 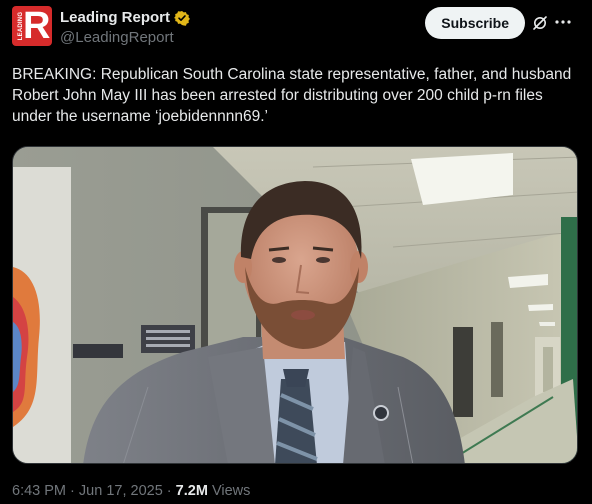 I want to click on views-count: 7.2M, so click(x=192, y=491).